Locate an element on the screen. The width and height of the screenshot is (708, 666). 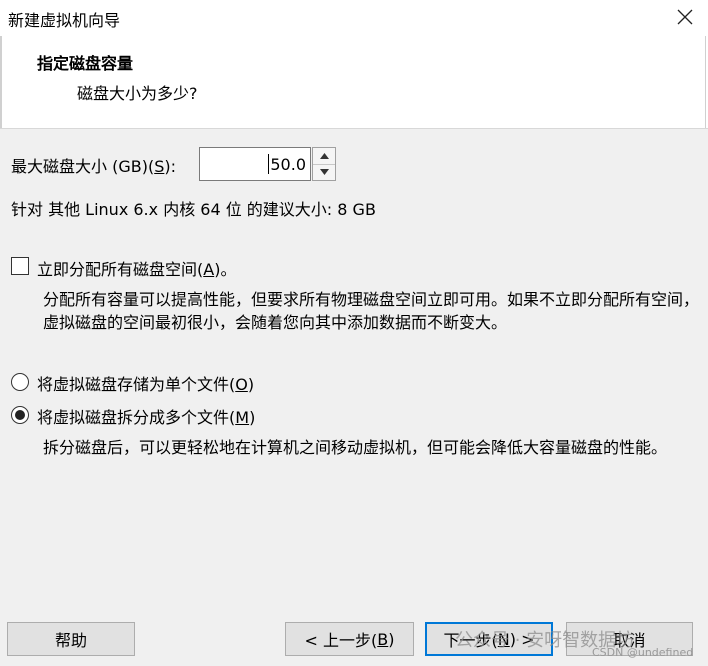
step-subtitle: 磁盘大小为多少? is located at coordinates (137, 93).